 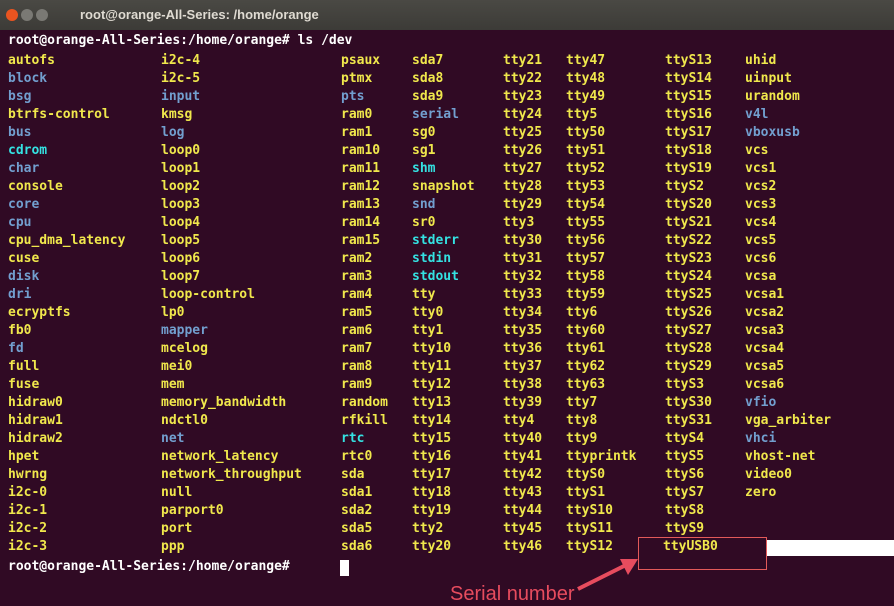 What do you see at coordinates (357, 330) in the screenshot?
I see `dev-entry: ram6` at bounding box center [357, 330].